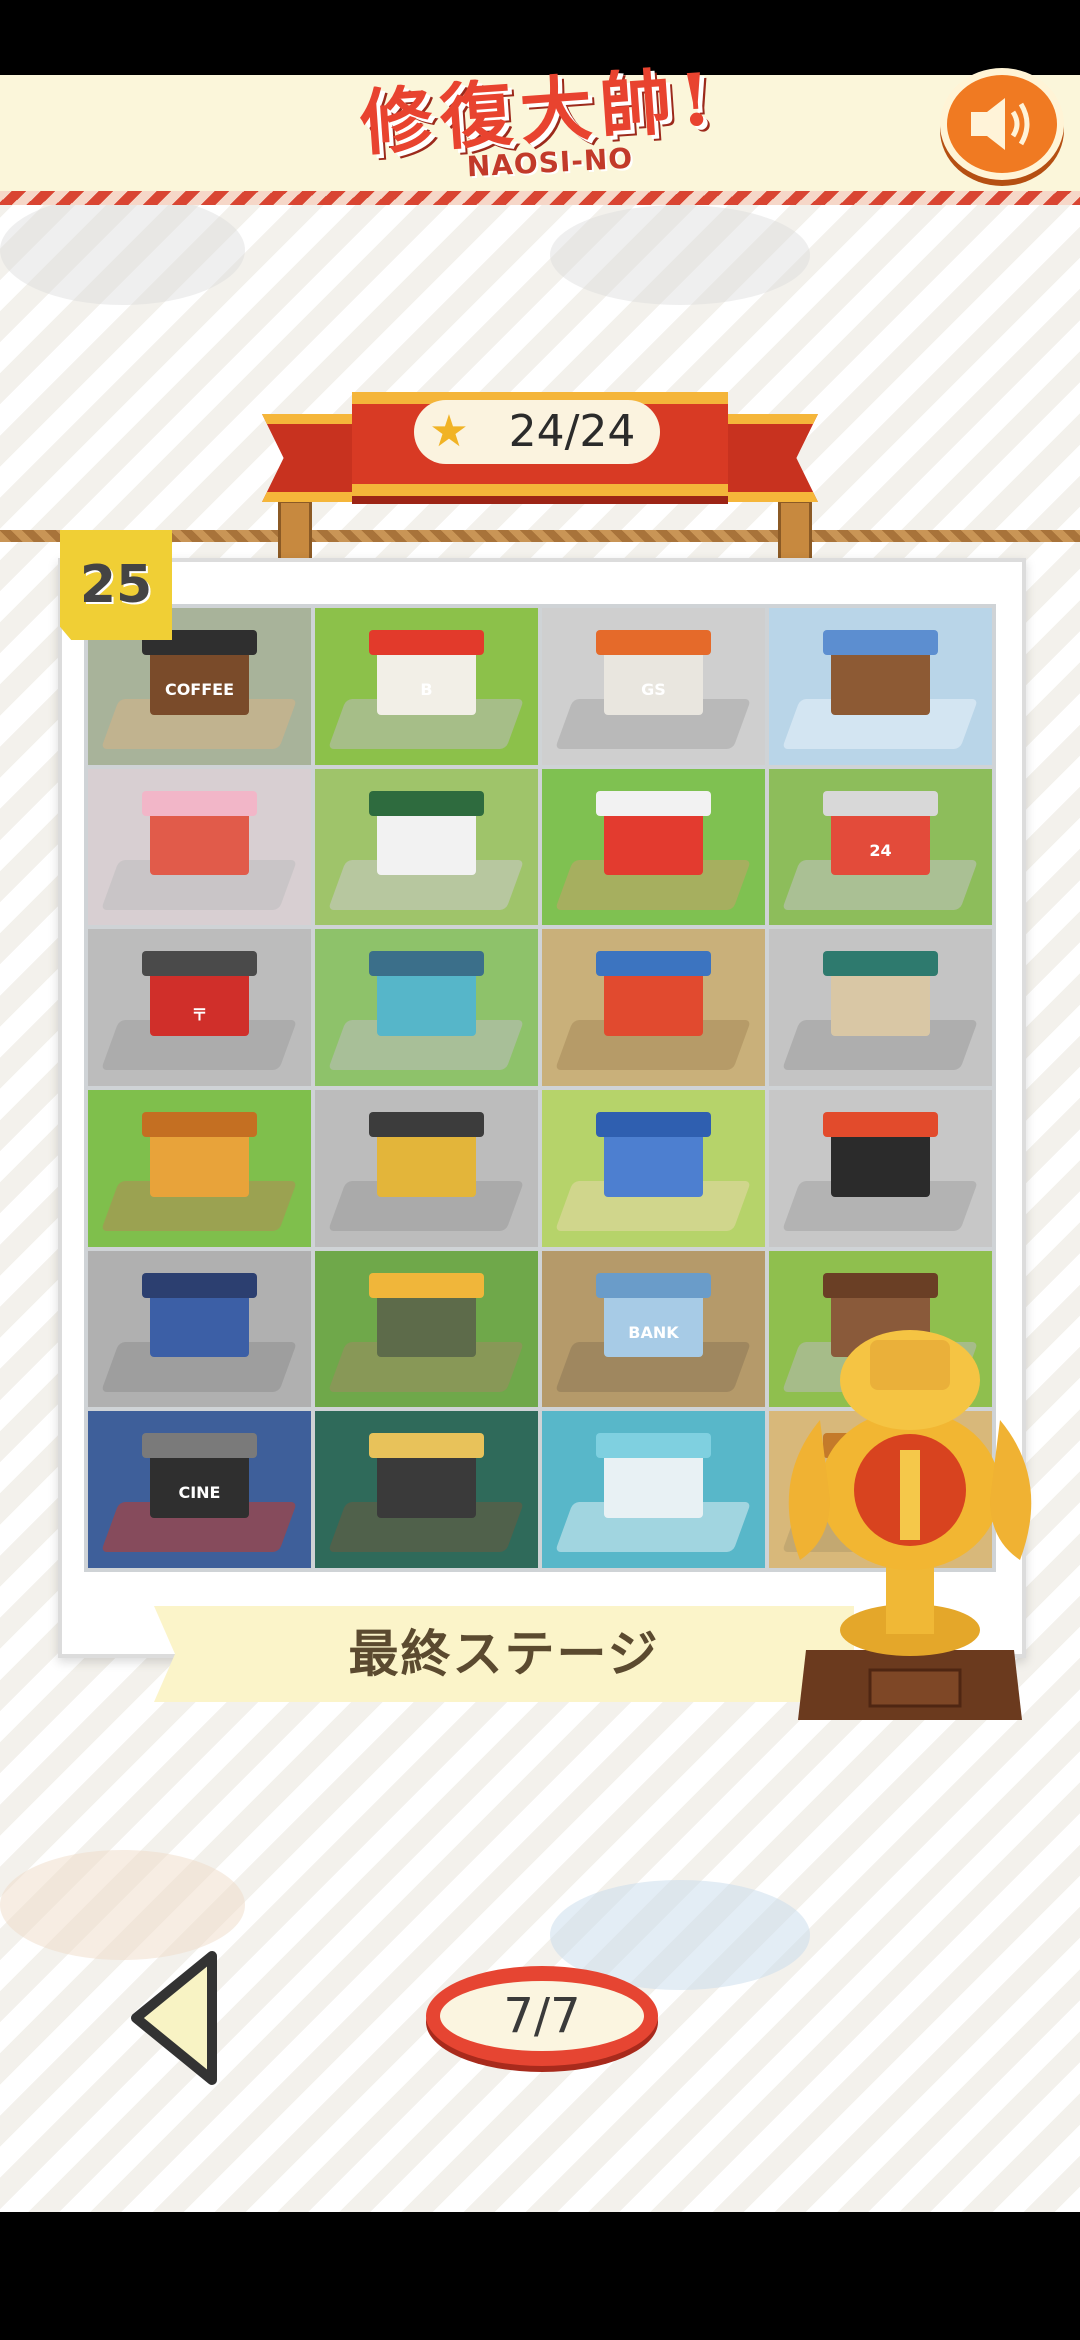  What do you see at coordinates (653, 1489) in the screenshot?
I see `stage-tile-aquarium` at bounding box center [653, 1489].